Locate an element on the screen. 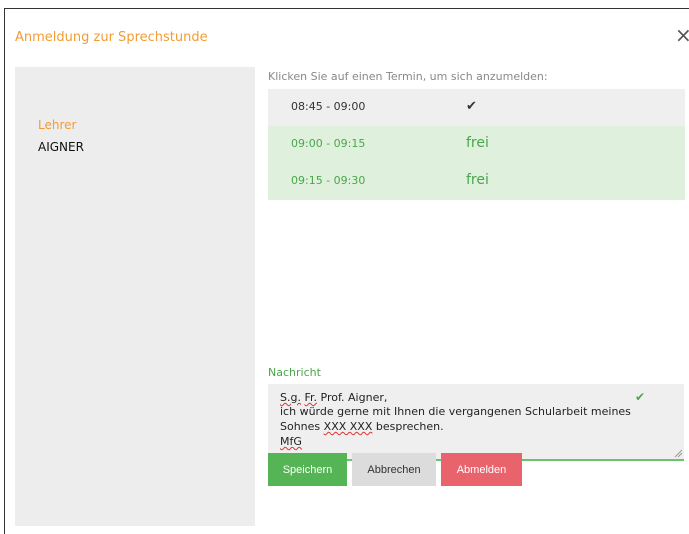  message-label: Nachricht is located at coordinates (294, 372).